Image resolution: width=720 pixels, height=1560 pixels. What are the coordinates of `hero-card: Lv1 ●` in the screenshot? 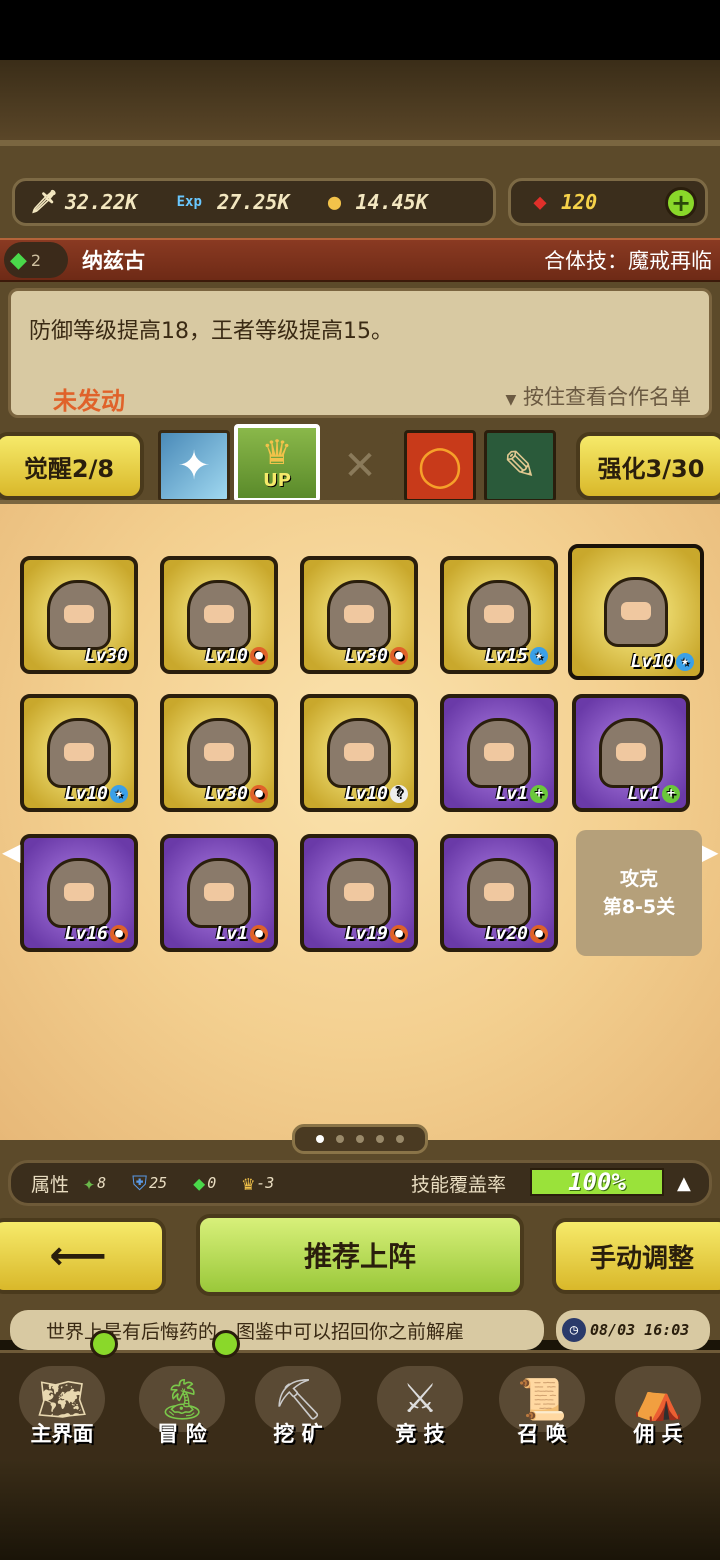 It's located at (219, 893).